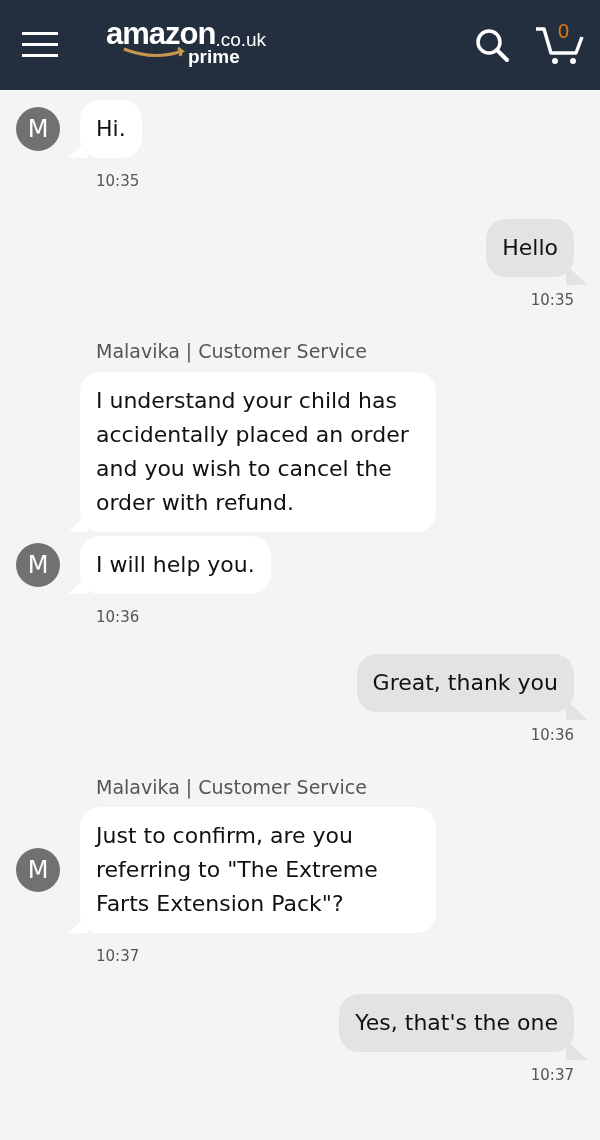 The image size is (600, 1140). What do you see at coordinates (530, 247) in the screenshot?
I see `message-bubble: Hello` at bounding box center [530, 247].